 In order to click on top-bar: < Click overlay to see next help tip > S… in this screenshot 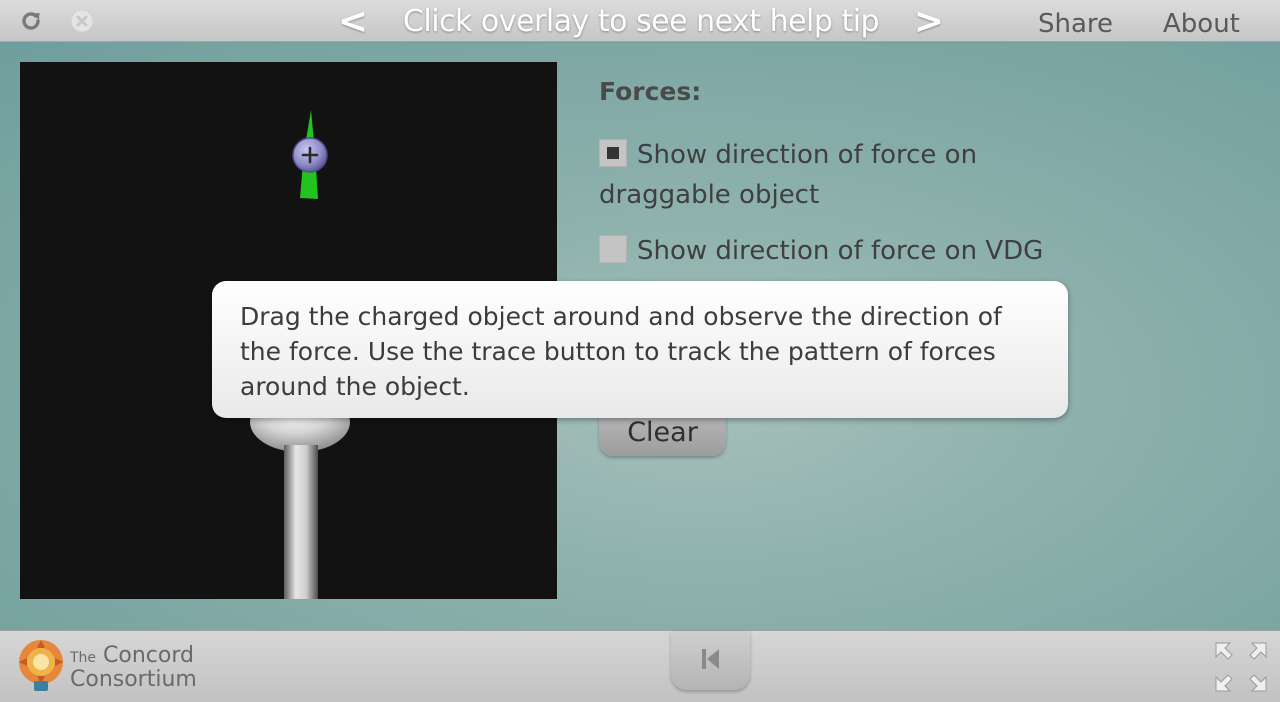, I will do `click(640, 21)`.